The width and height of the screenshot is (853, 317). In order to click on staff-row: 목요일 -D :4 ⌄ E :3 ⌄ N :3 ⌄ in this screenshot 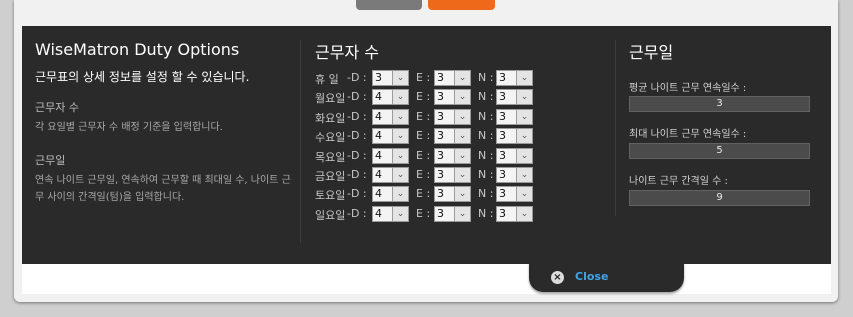, I will do `click(430, 156)`.